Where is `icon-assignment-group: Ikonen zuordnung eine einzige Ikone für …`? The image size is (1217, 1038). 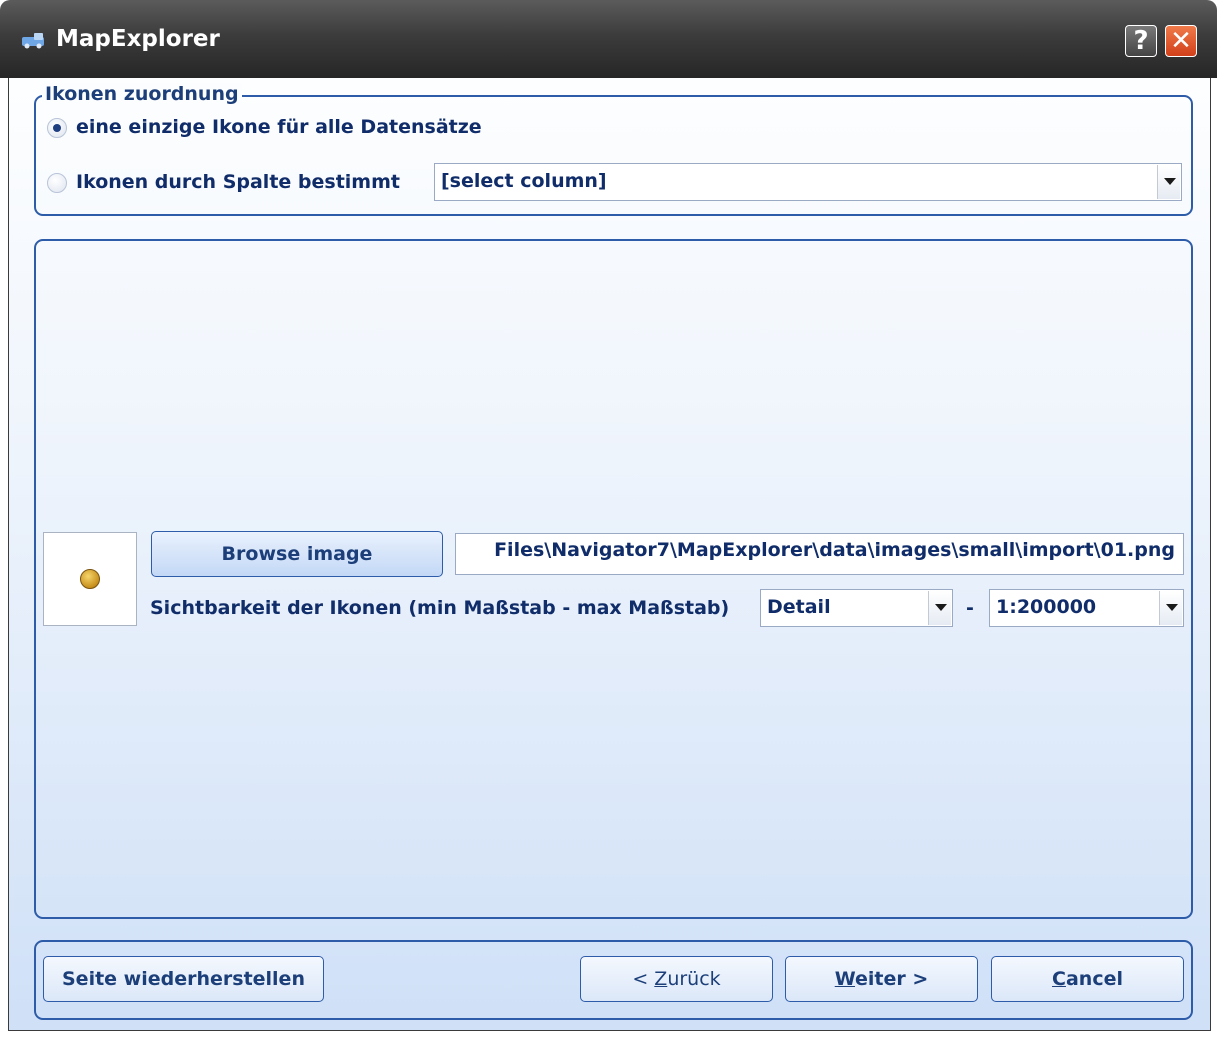
icon-assignment-group: Ikonen zuordnung eine einzige Ikone für … is located at coordinates (613, 149).